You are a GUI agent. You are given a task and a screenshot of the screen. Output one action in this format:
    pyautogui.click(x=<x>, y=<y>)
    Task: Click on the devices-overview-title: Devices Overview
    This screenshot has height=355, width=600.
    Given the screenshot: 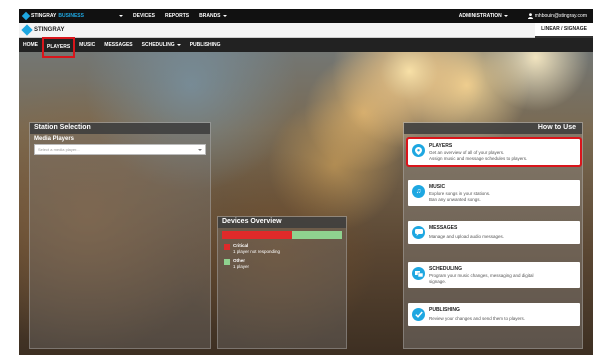 What is the action you would take?
    pyautogui.click(x=282, y=222)
    